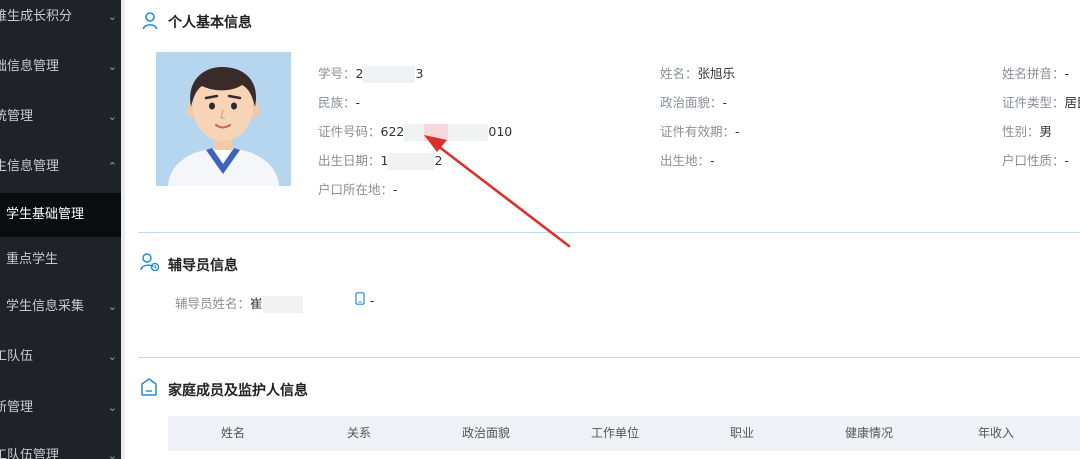 Image resolution: width=1080 pixels, height=459 pixels. I want to click on column-header-income: 年收入, so click(996, 433).